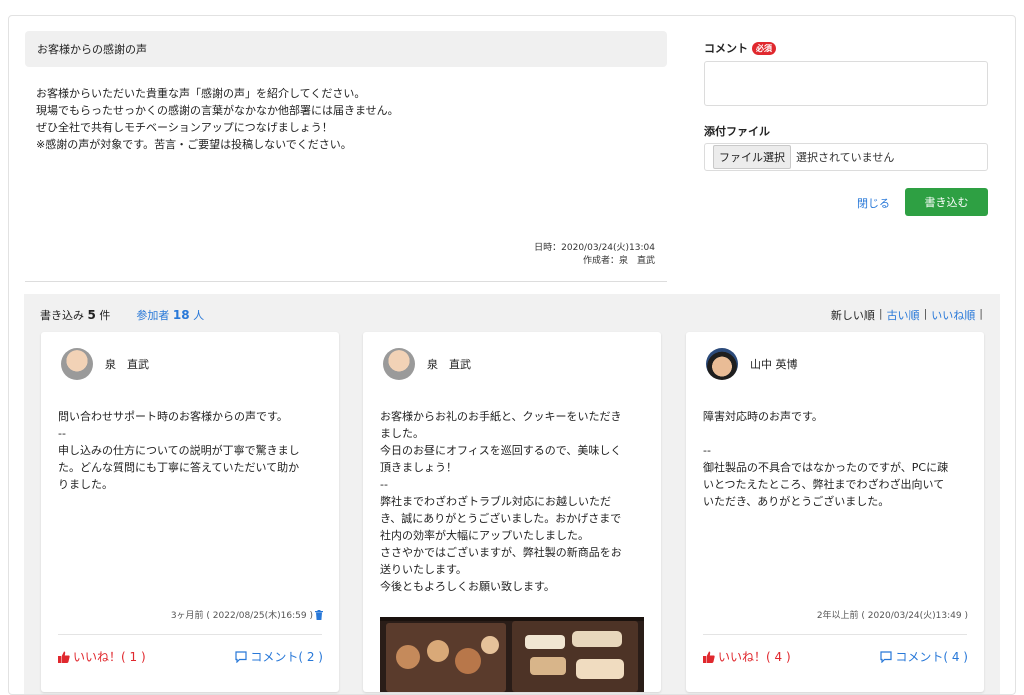 This screenshot has width=1024, height=695. What do you see at coordinates (241, 616) in the screenshot?
I see `card-time-text: 3ヶ月前 ( 2022/08/25(木)16:59 )` at bounding box center [241, 616].